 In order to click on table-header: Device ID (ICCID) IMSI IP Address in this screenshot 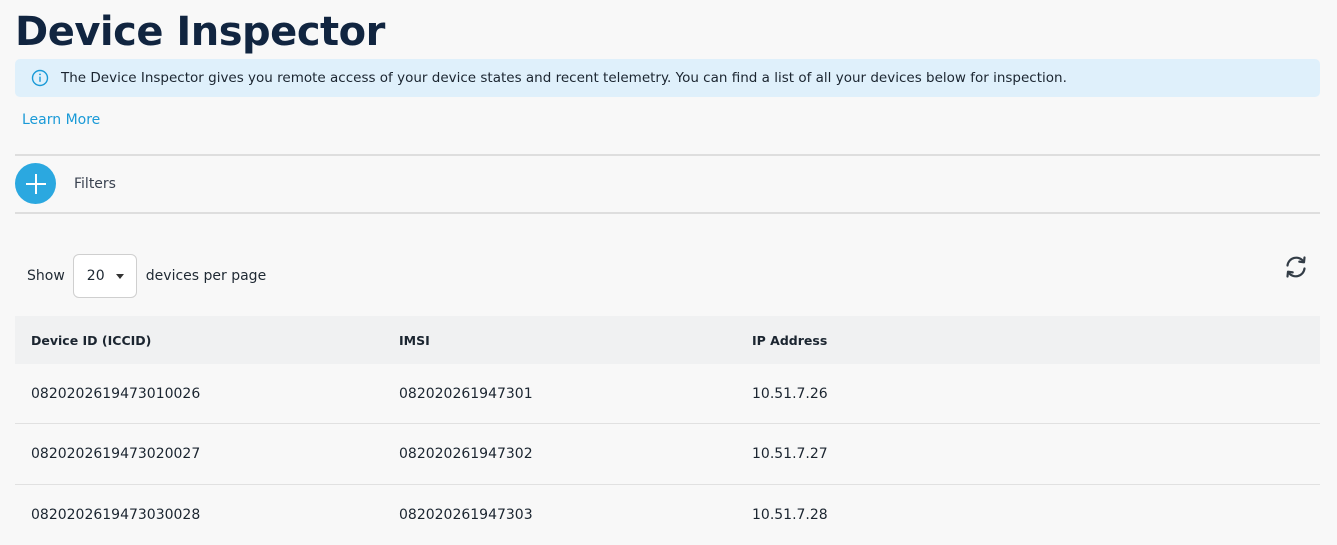, I will do `click(667, 340)`.